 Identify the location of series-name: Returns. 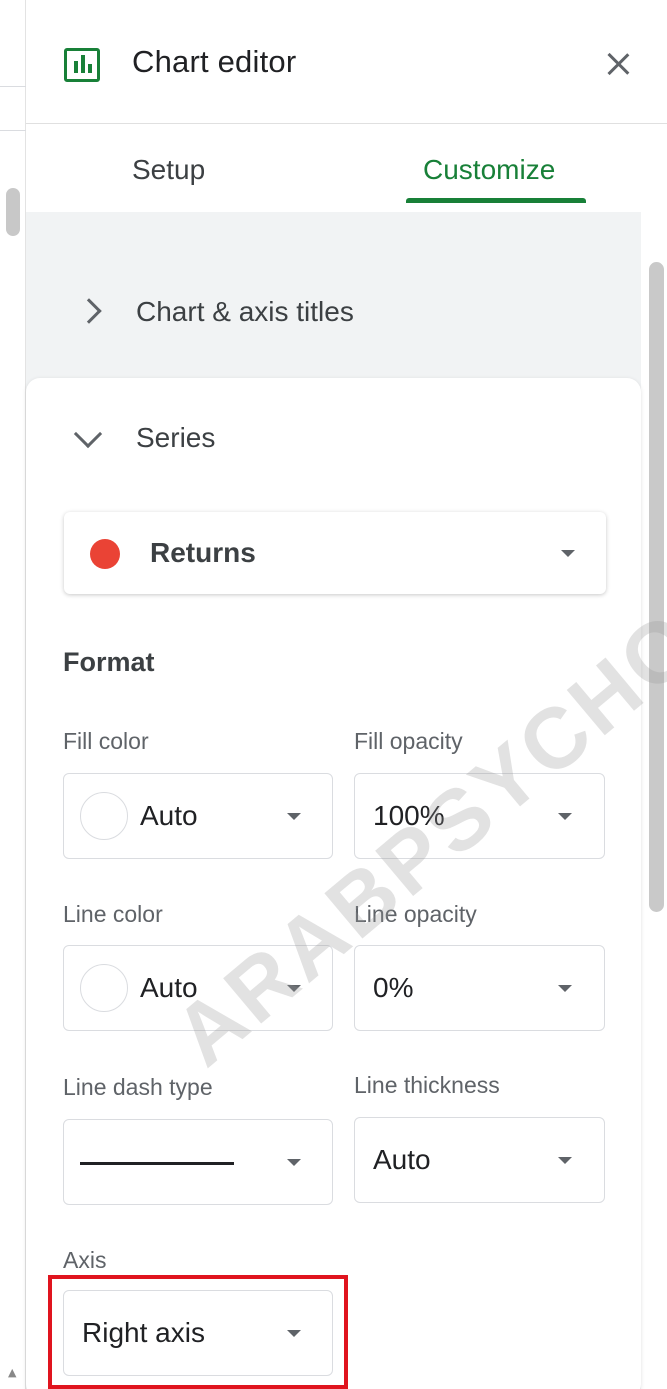
(203, 552).